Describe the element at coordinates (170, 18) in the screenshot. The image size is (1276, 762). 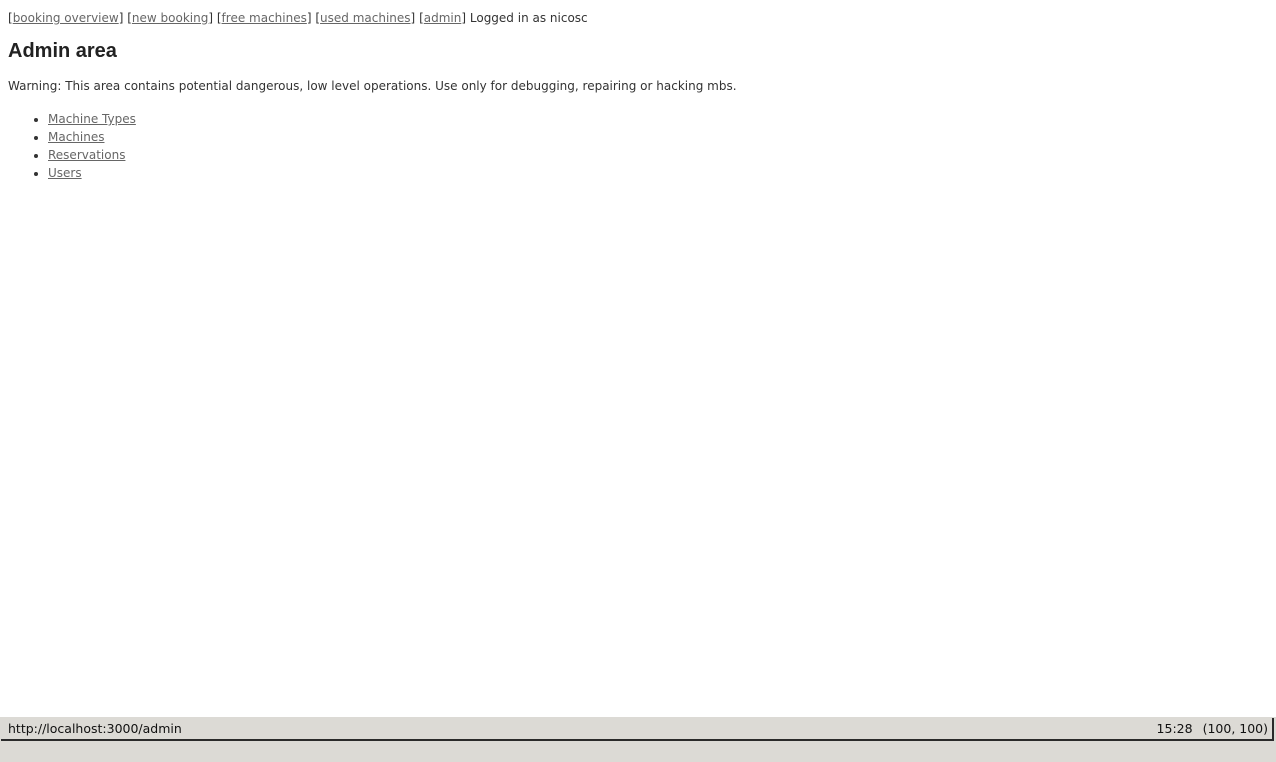
I see `nav-link-new-booking: new booking` at that location.